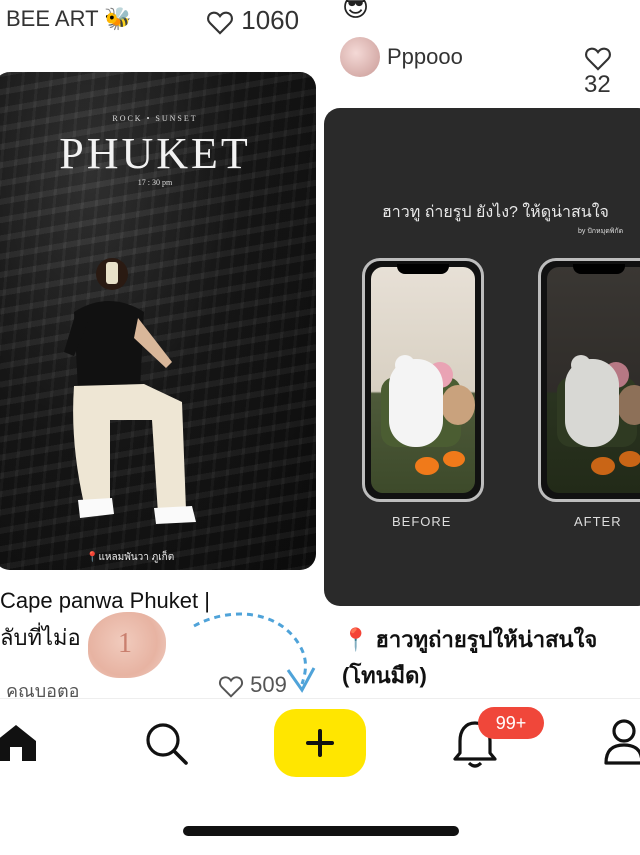 This screenshot has height=855, width=640. Describe the element at coordinates (422, 521) in the screenshot. I see `before-label: BEFORE` at that location.